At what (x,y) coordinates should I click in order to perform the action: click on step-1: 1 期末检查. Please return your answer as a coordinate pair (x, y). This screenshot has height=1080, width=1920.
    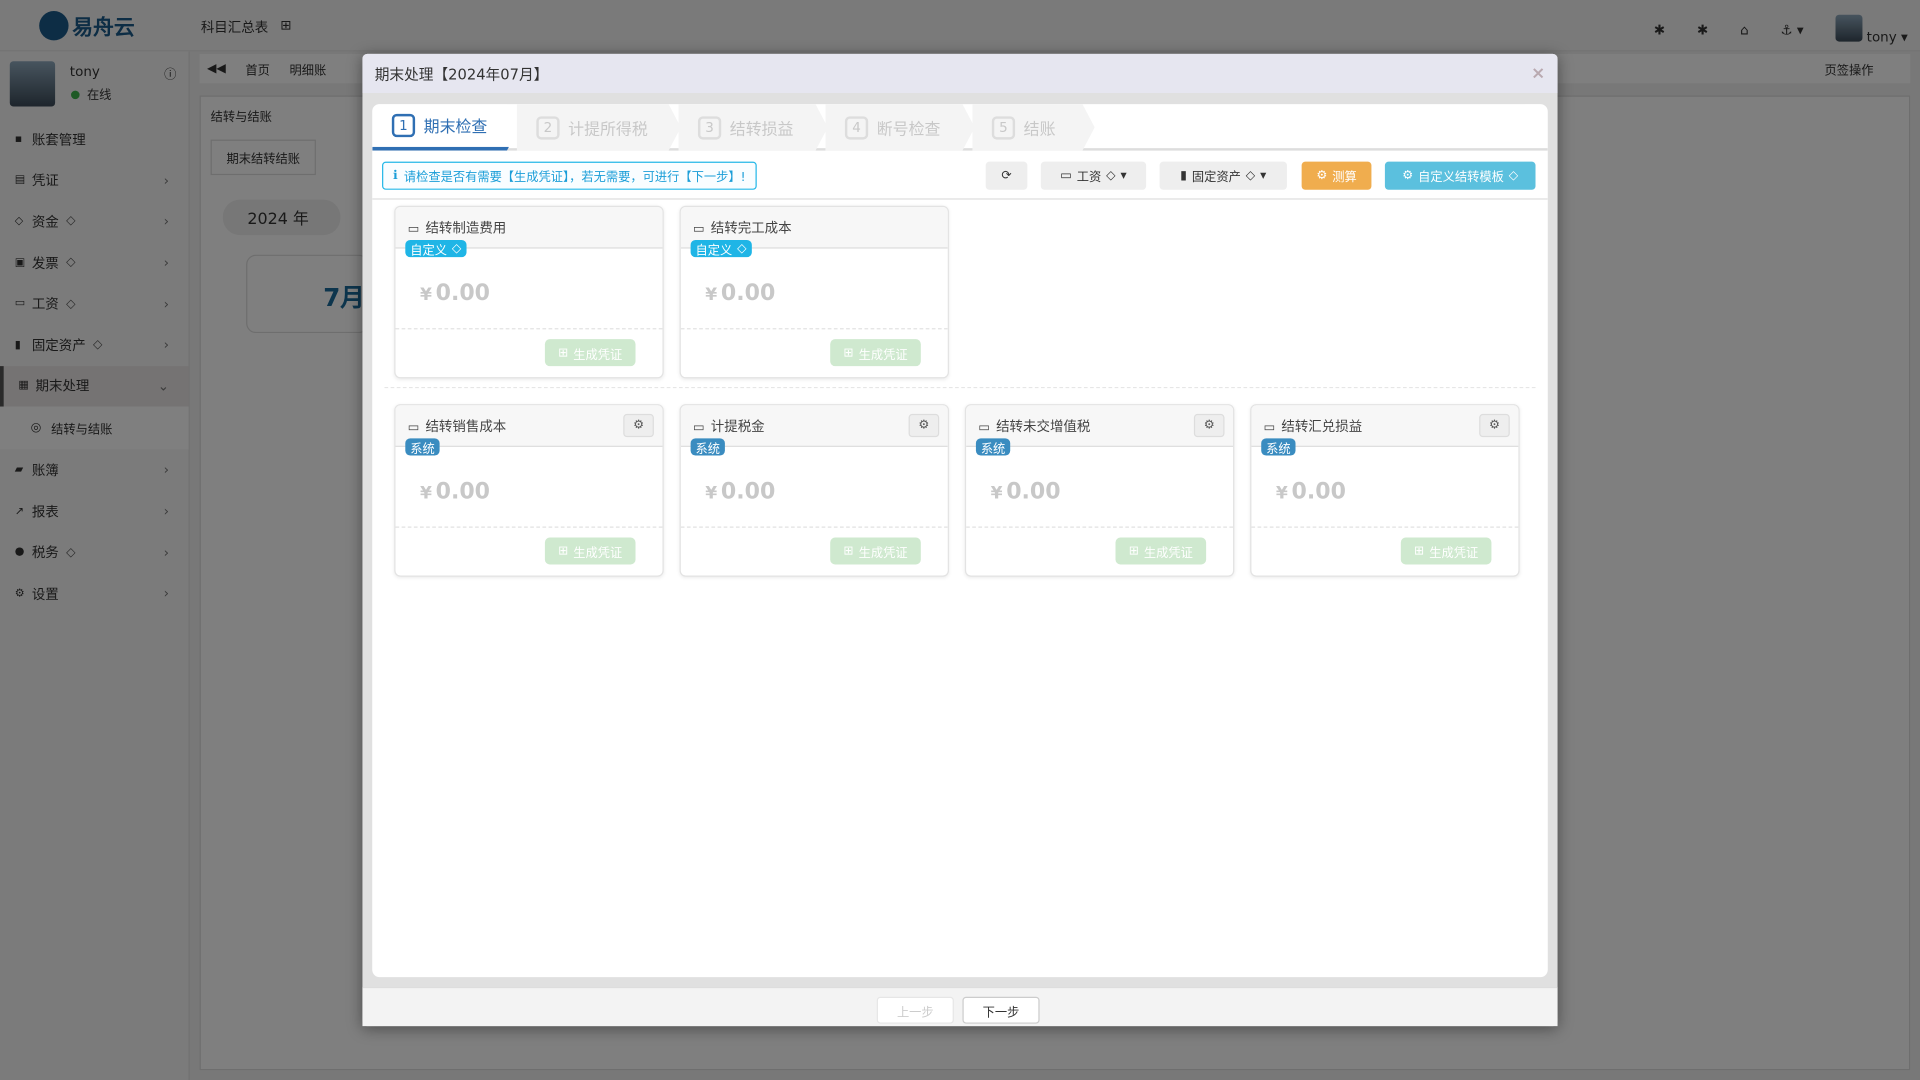
    Looking at the image, I should click on (445, 127).